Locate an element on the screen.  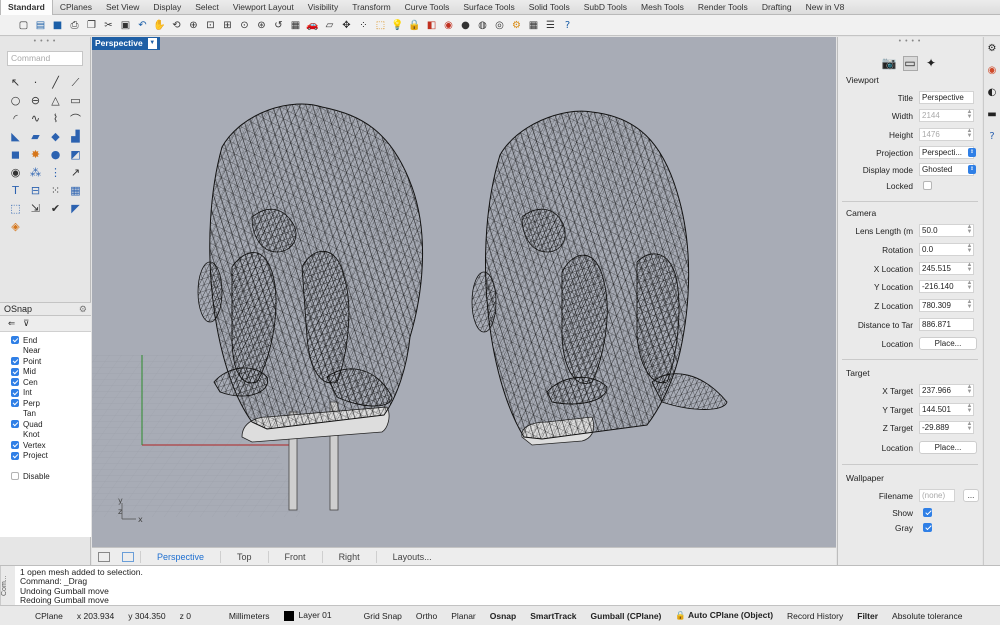
osnap-perp: Perp is located at coordinates (45, 403).